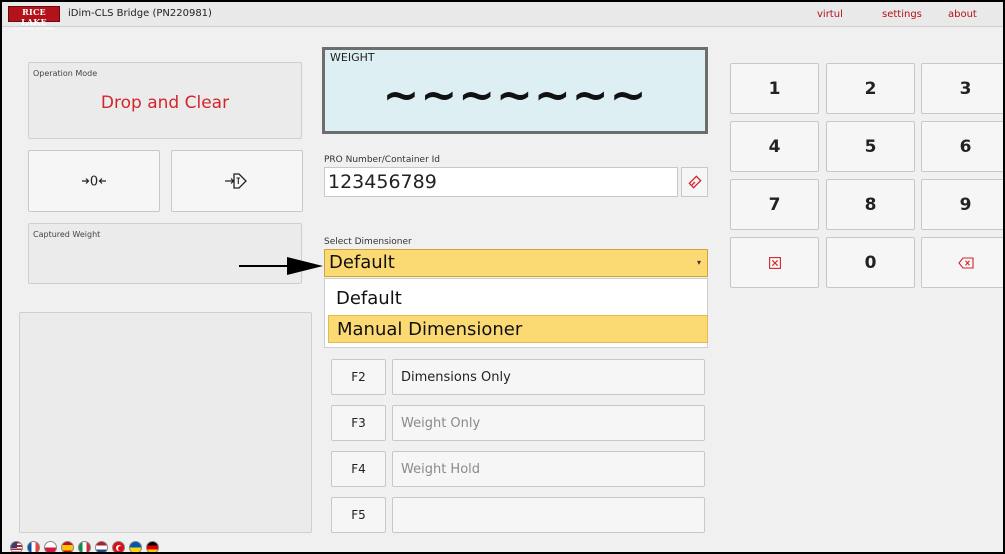 This screenshot has width=1005, height=554. Describe the element at coordinates (774, 88) in the screenshot. I see `keypad-1: 1` at that location.